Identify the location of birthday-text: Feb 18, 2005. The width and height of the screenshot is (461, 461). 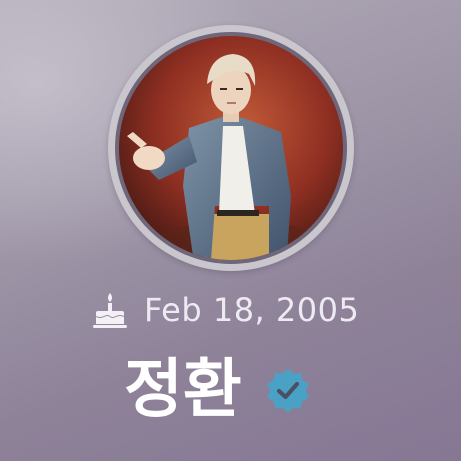
(252, 310).